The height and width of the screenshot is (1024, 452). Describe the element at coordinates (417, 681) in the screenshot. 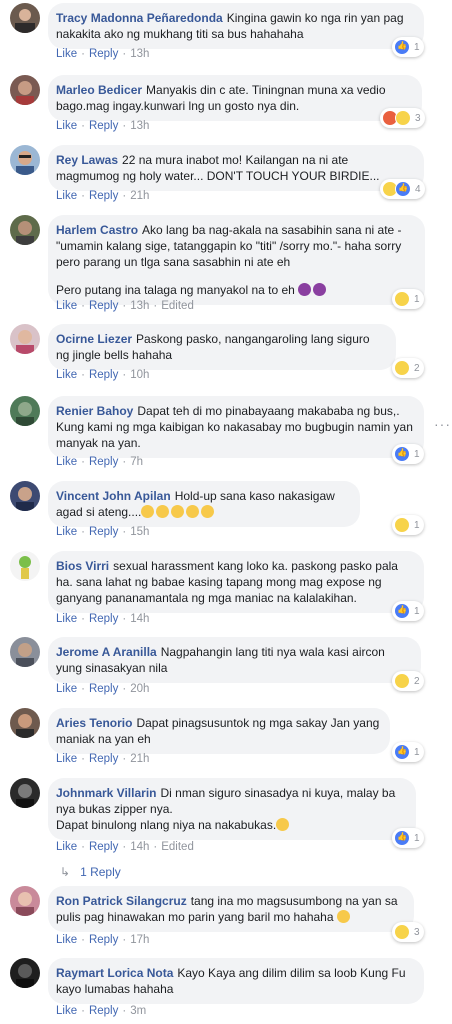

I see `reaction-count: 2` at that location.